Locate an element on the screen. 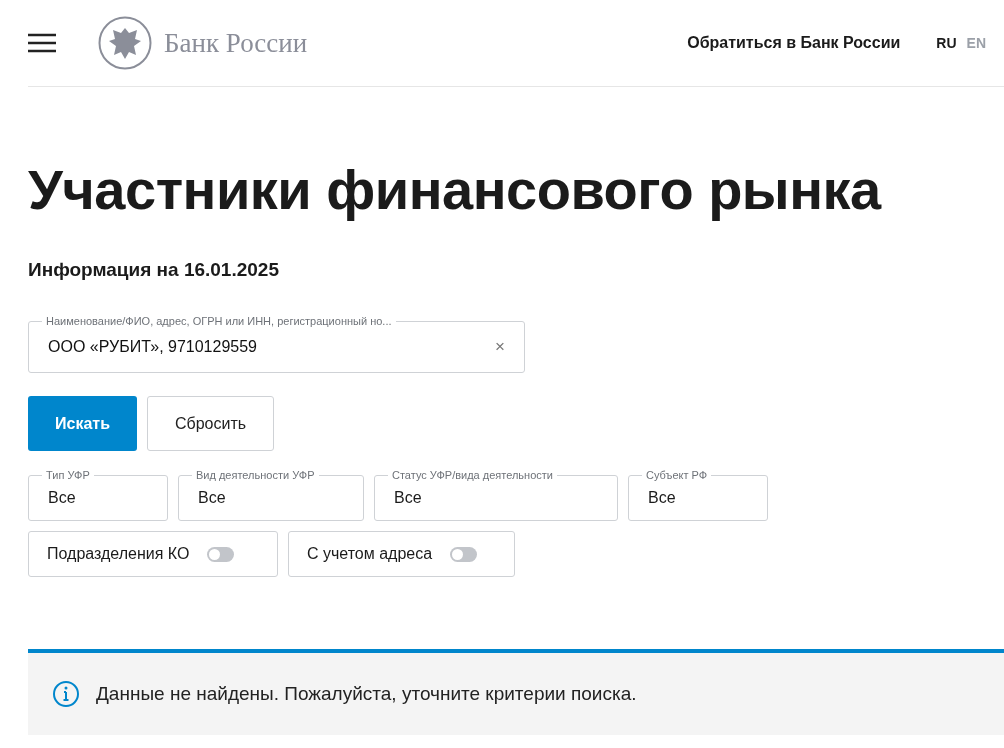 This screenshot has height=748, width=1004. page-title: Участники финансового рынка is located at coordinates (455, 190).